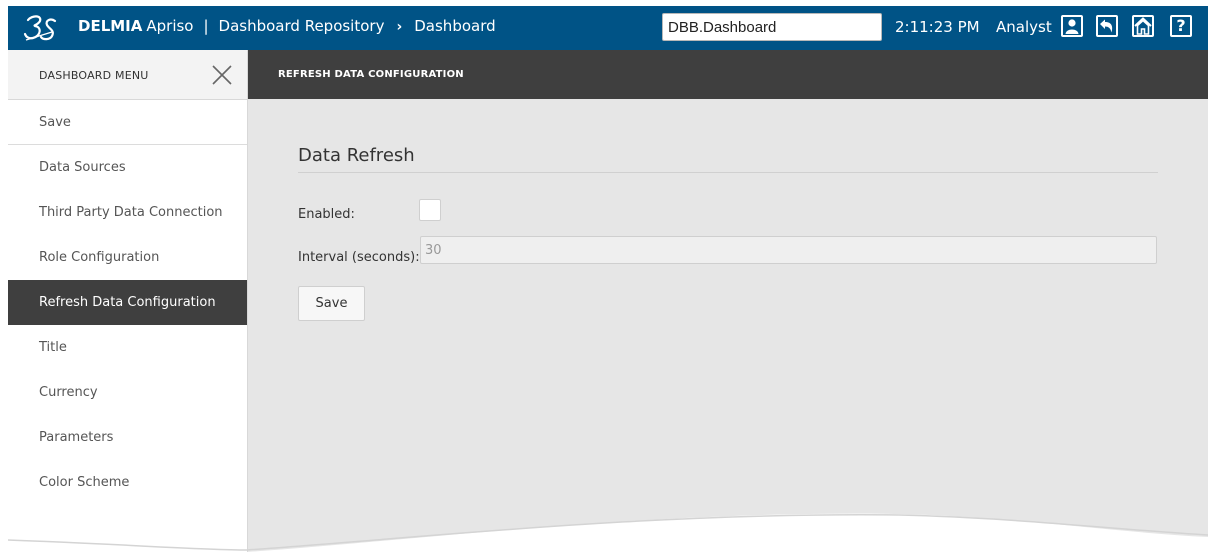  Describe the element at coordinates (371, 74) in the screenshot. I see `page-title: REFRESH DATA CONFIGURATION` at that location.